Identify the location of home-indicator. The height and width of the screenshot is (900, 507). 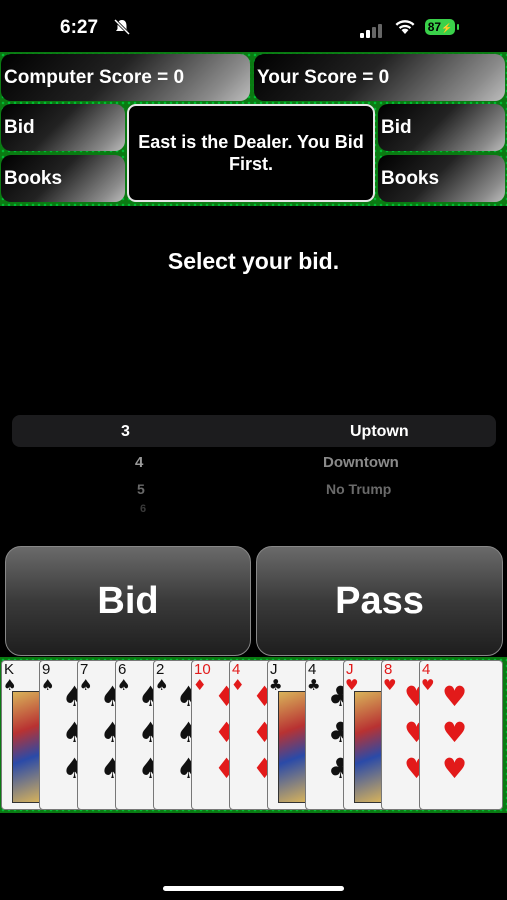
(253, 888).